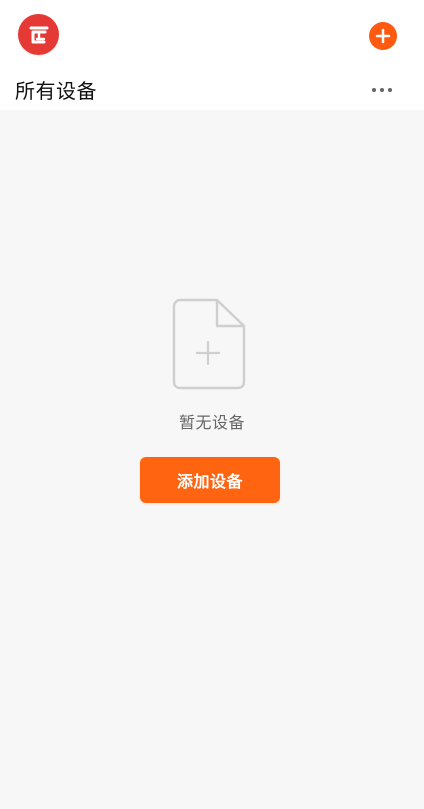 Image resolution: width=424 pixels, height=809 pixels. Describe the element at coordinates (209, 344) in the screenshot. I see `empty-file-add-icon` at that location.